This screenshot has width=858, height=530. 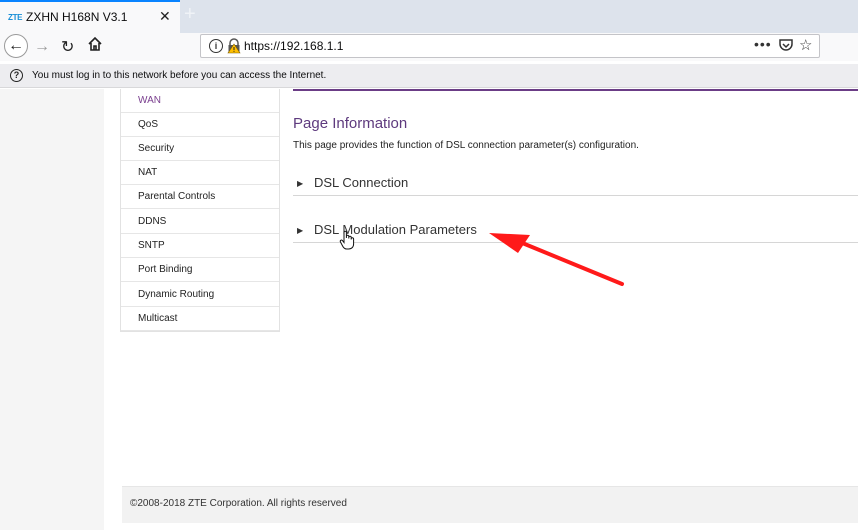 What do you see at coordinates (575, 185) in the screenshot?
I see `section-dsl-connection: ▶ DSL Connection` at bounding box center [575, 185].